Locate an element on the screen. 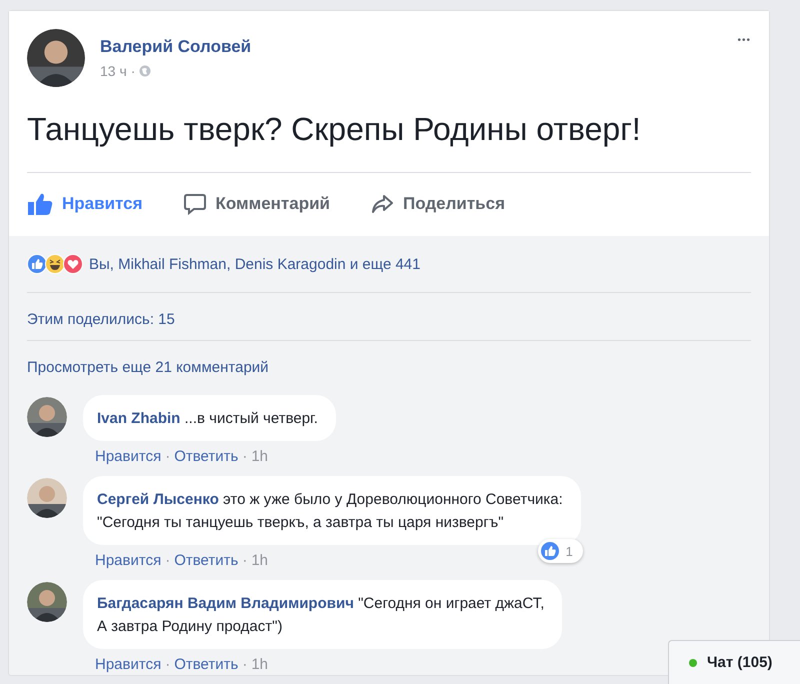 The width and height of the screenshot is (800, 684). like-button: Нравится is located at coordinates (84, 204).